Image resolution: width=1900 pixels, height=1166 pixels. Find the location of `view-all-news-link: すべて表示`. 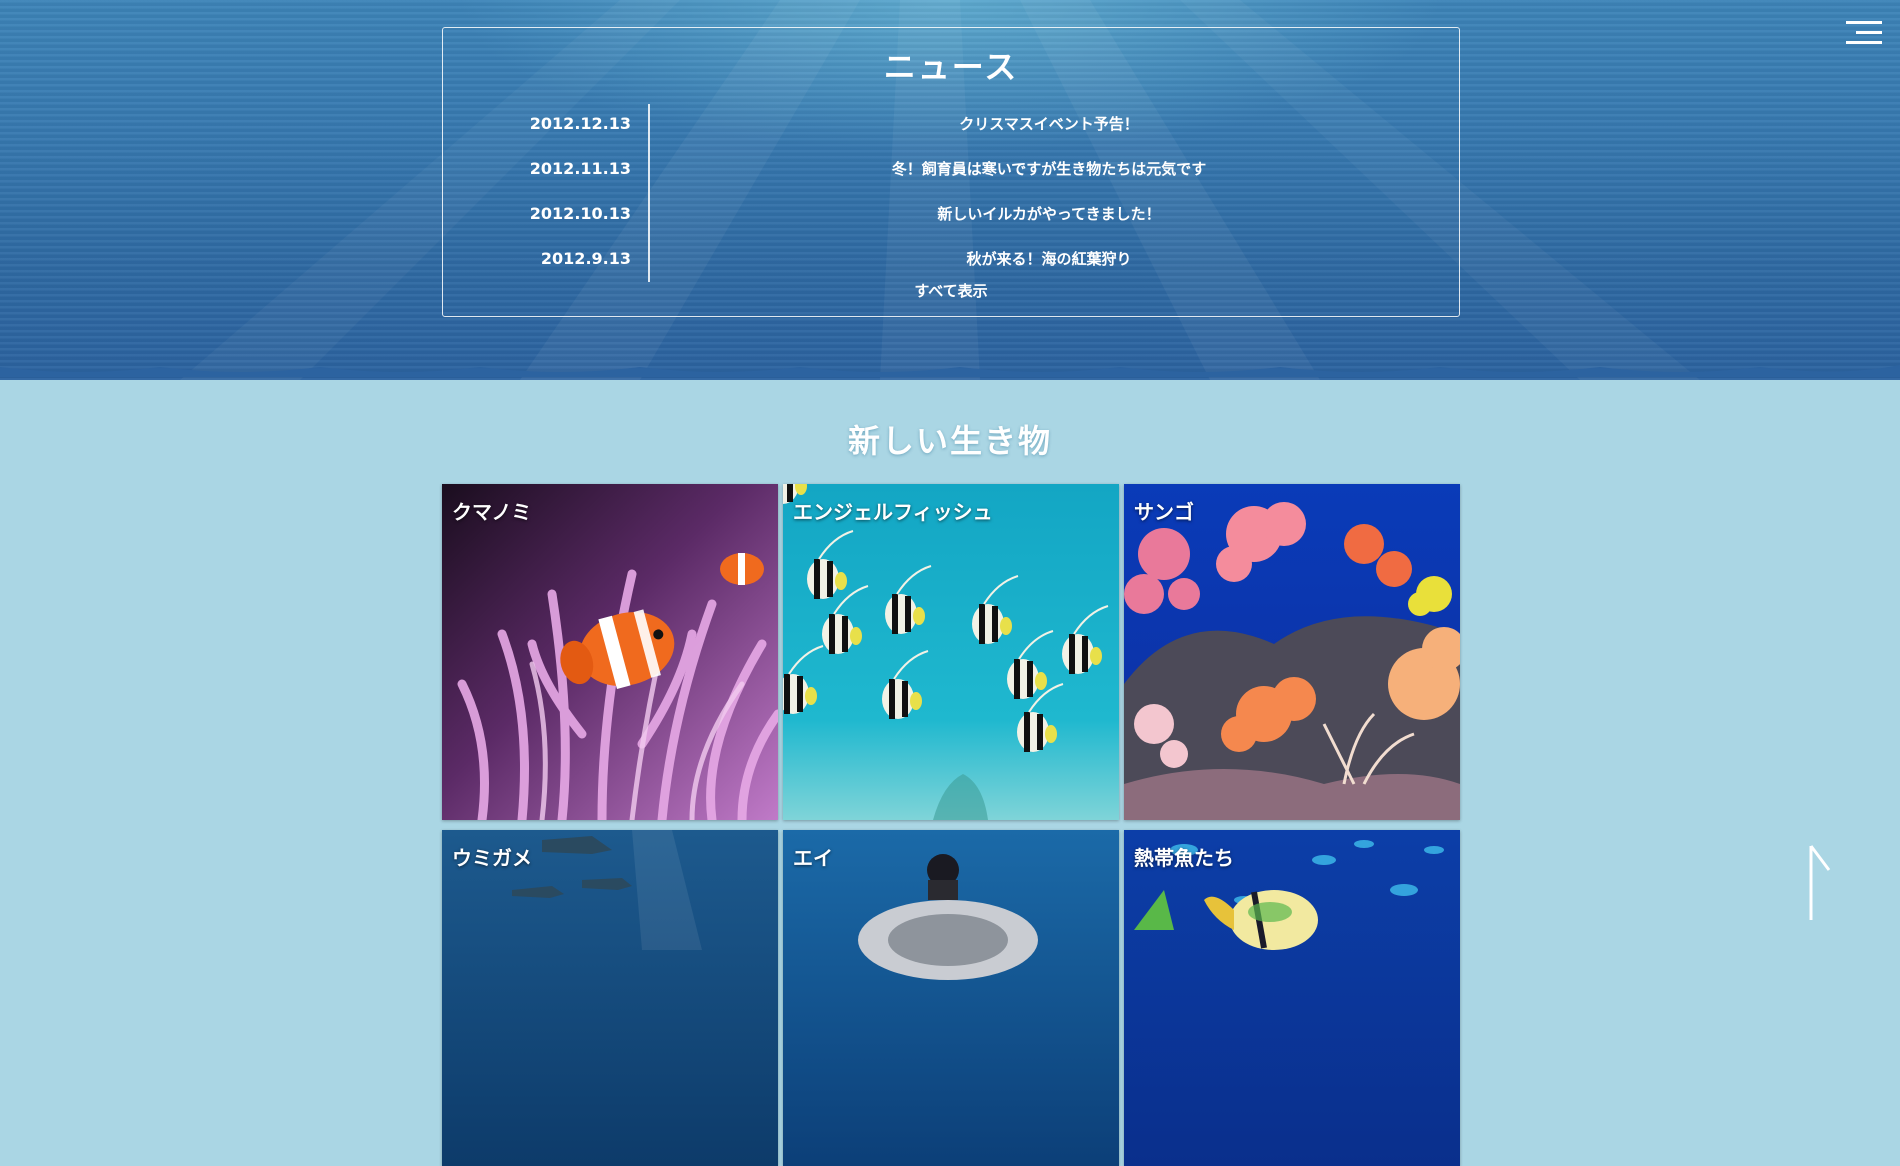

view-all-news-link: すべて表示 is located at coordinates (951, 290).